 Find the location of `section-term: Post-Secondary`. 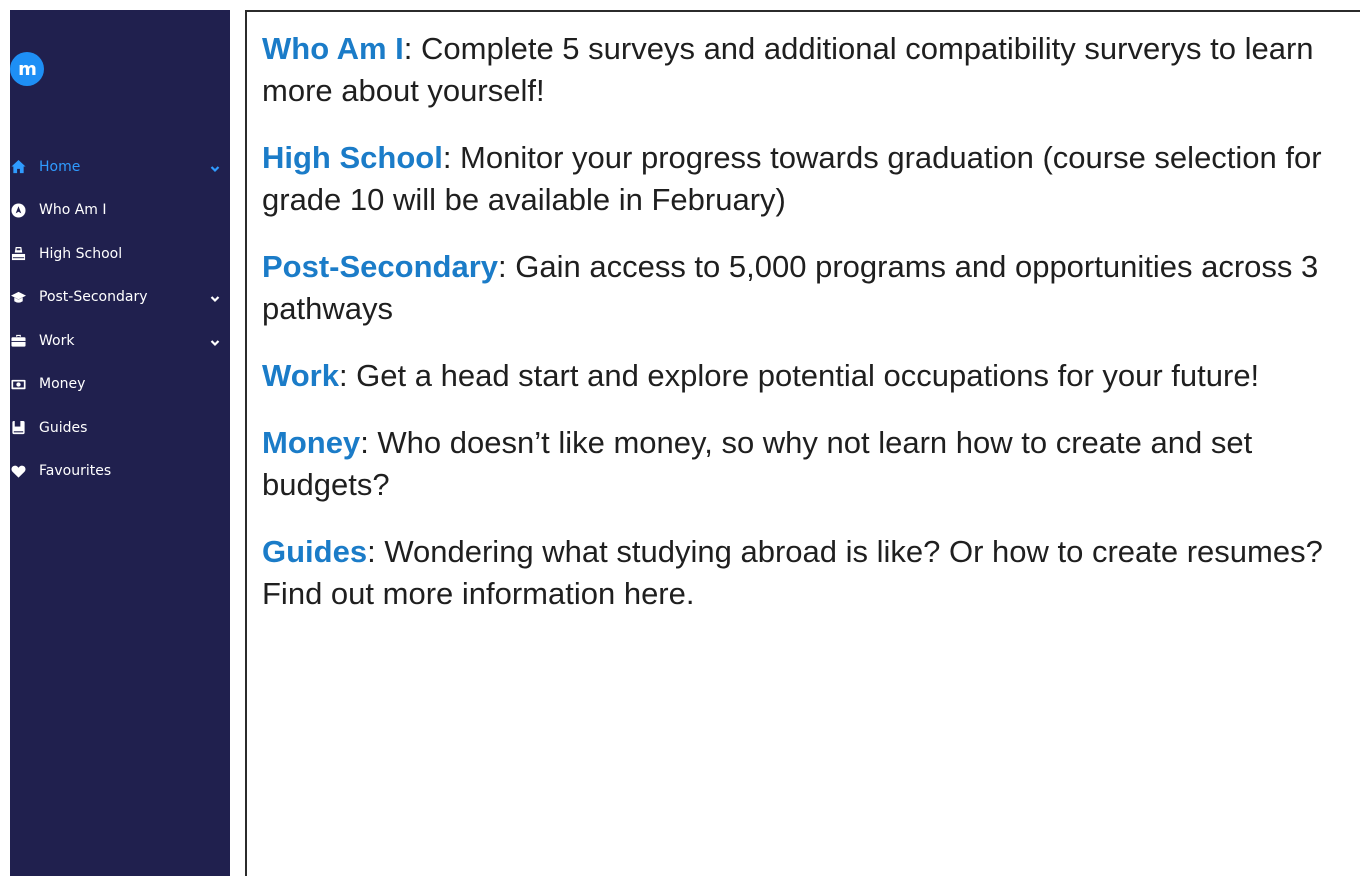

section-term: Post-Secondary is located at coordinates (380, 266).